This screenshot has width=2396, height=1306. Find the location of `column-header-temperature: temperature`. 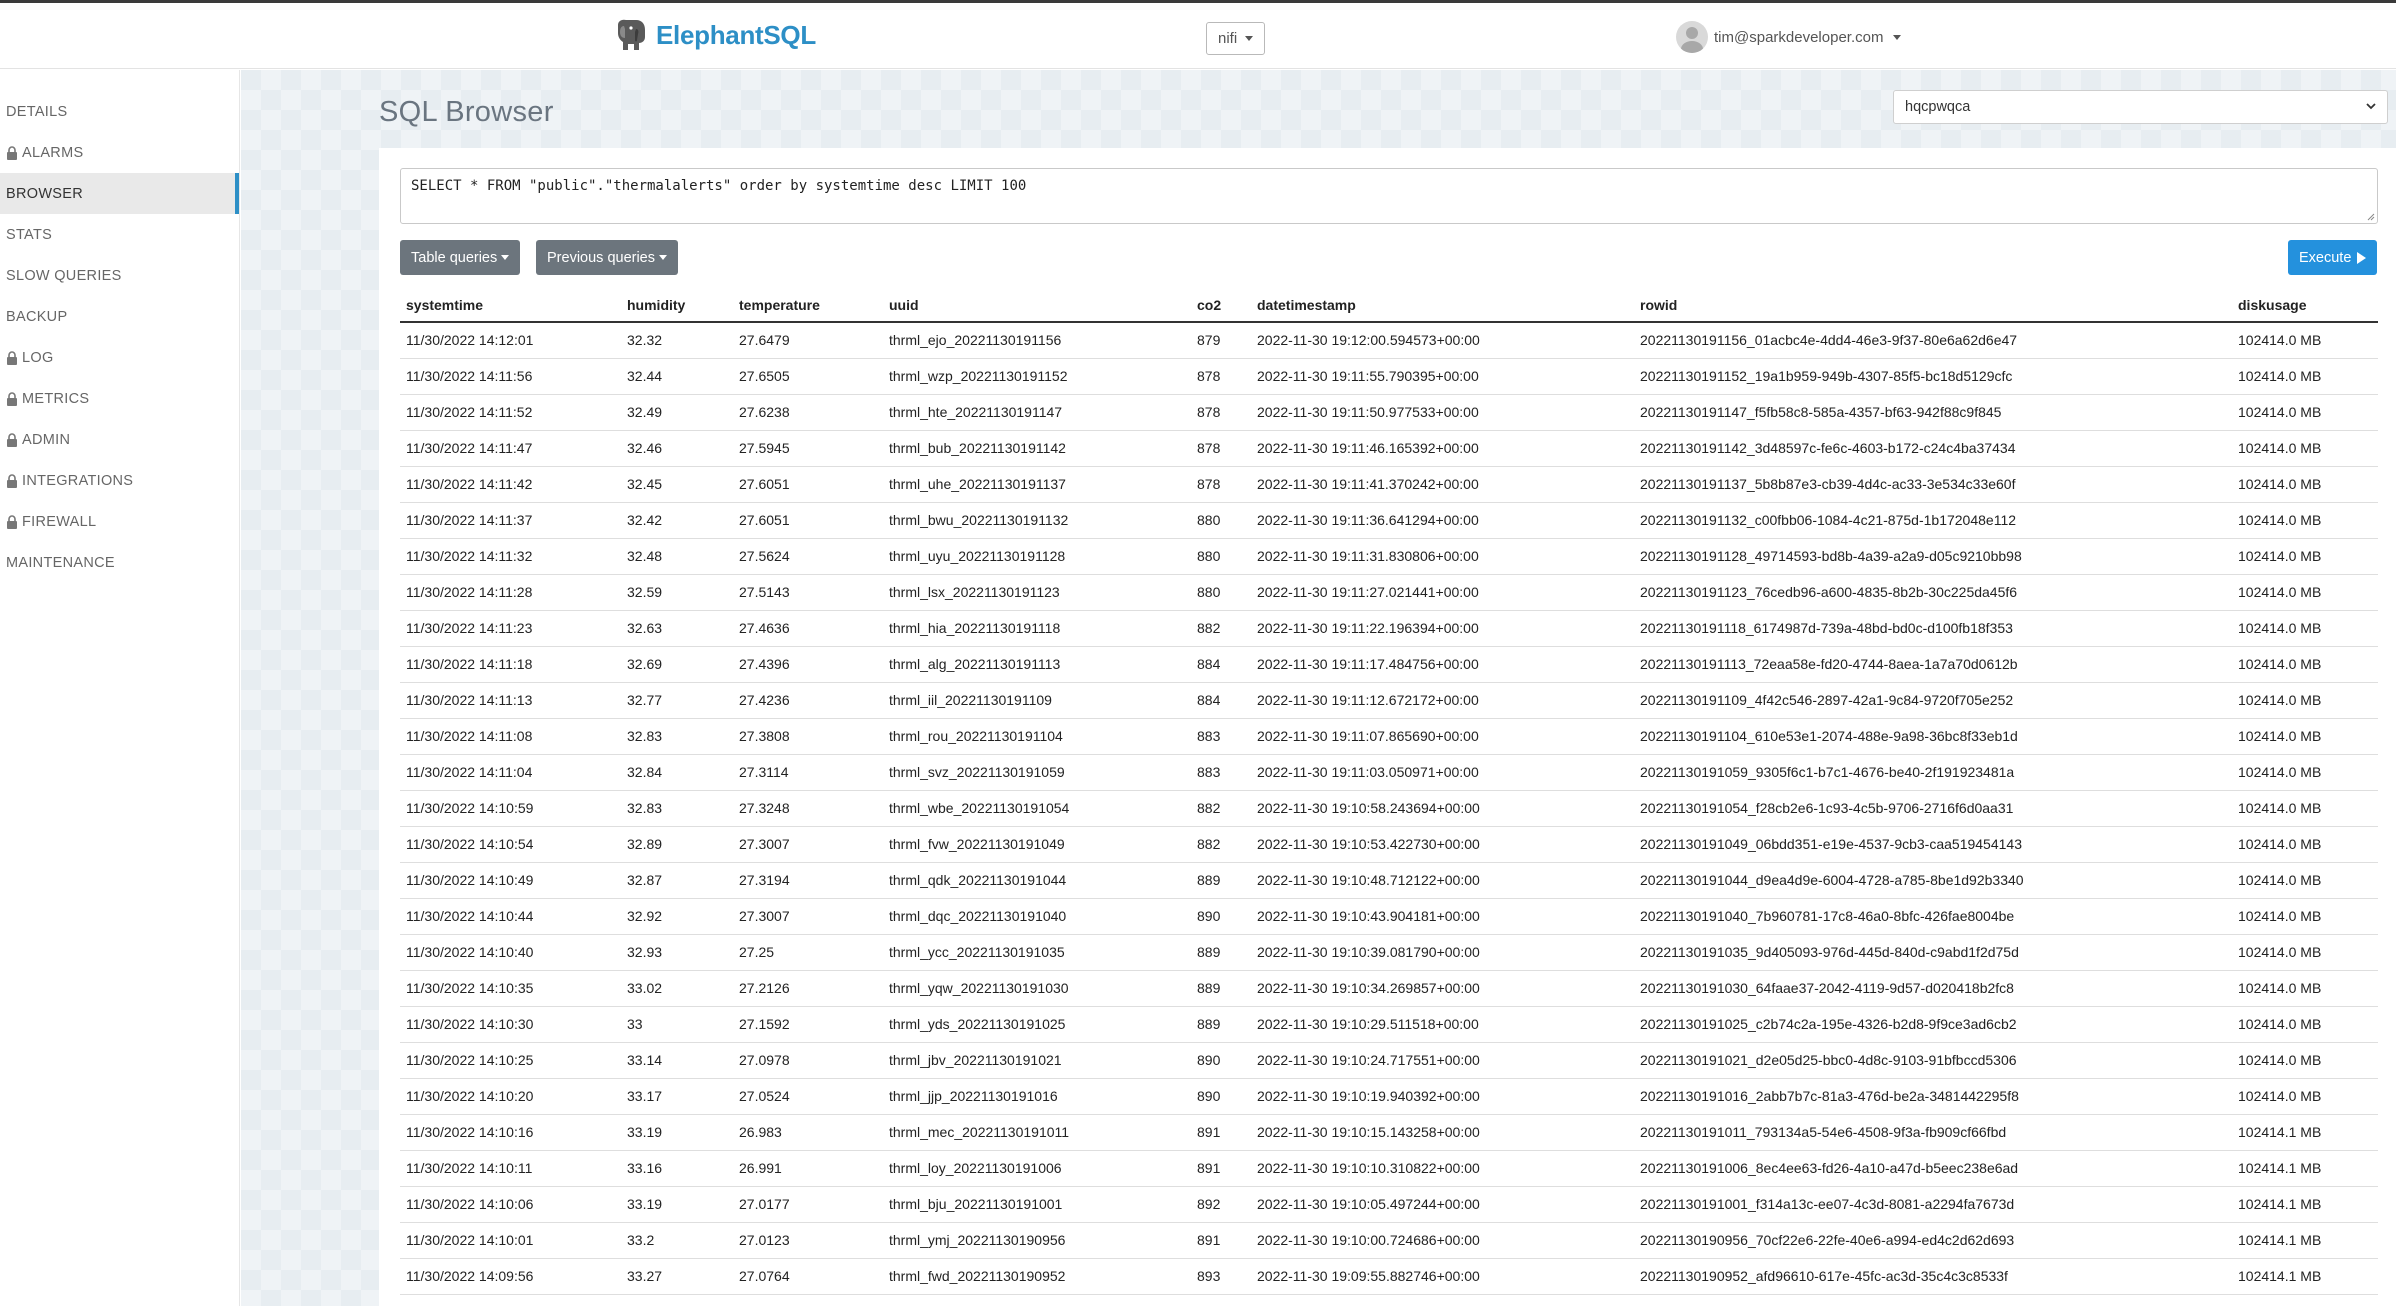

column-header-temperature: temperature is located at coordinates (808, 305).